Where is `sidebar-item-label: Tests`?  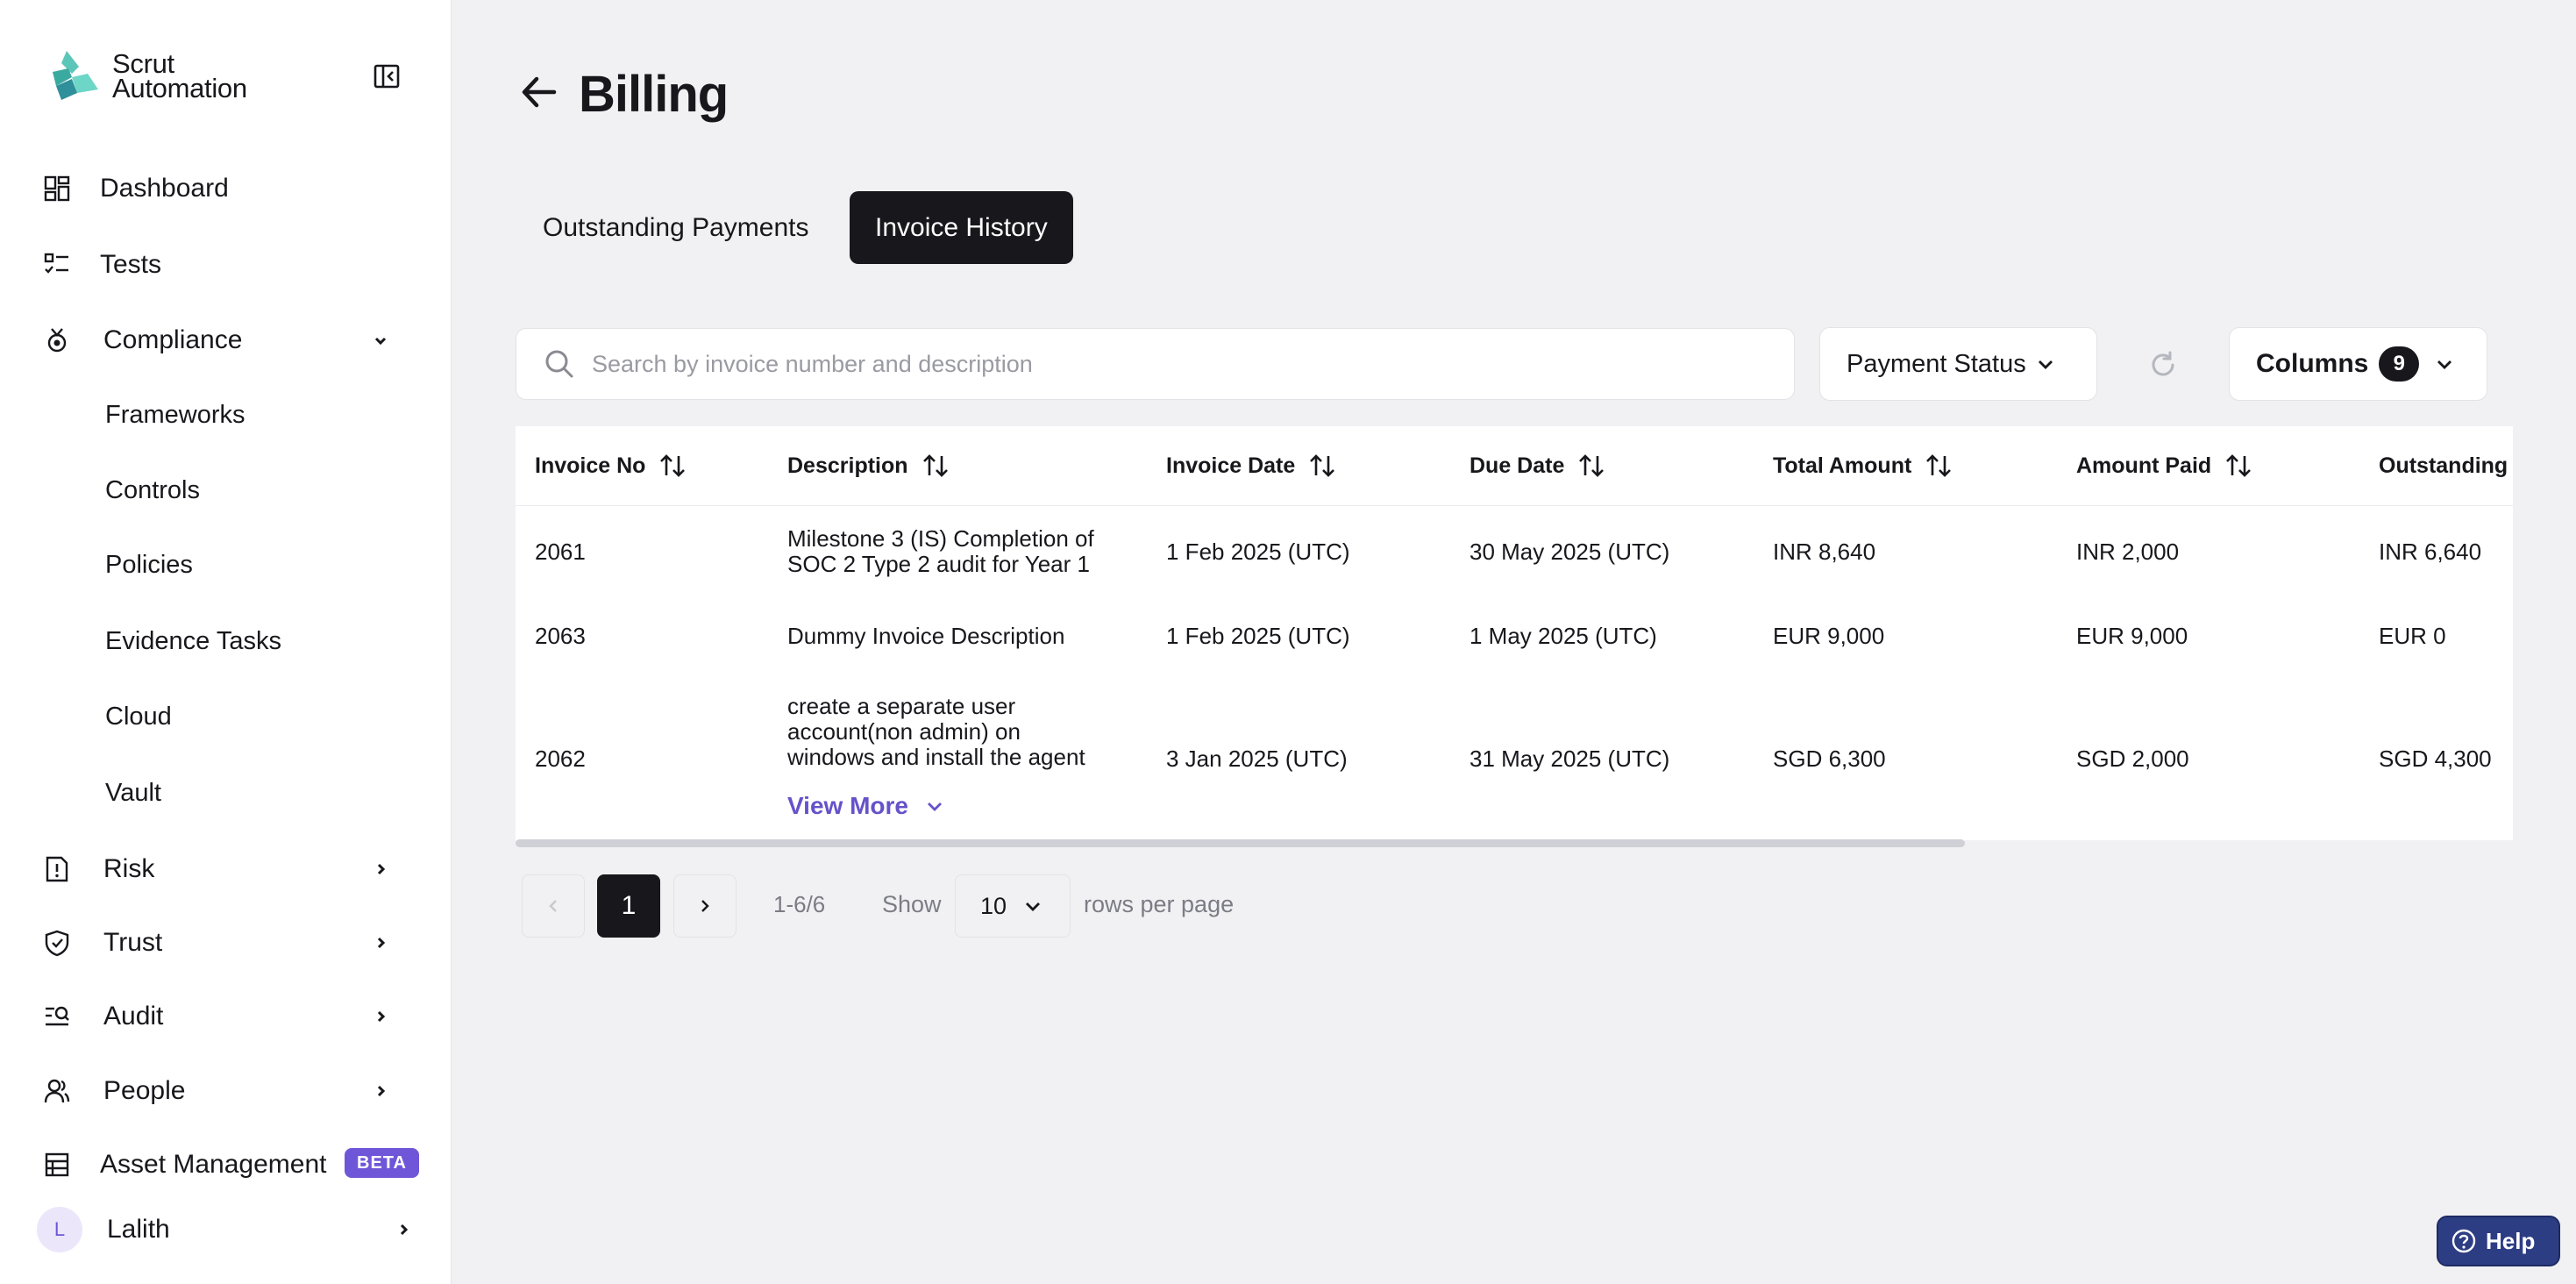
sidebar-item-label: Tests is located at coordinates (131, 264).